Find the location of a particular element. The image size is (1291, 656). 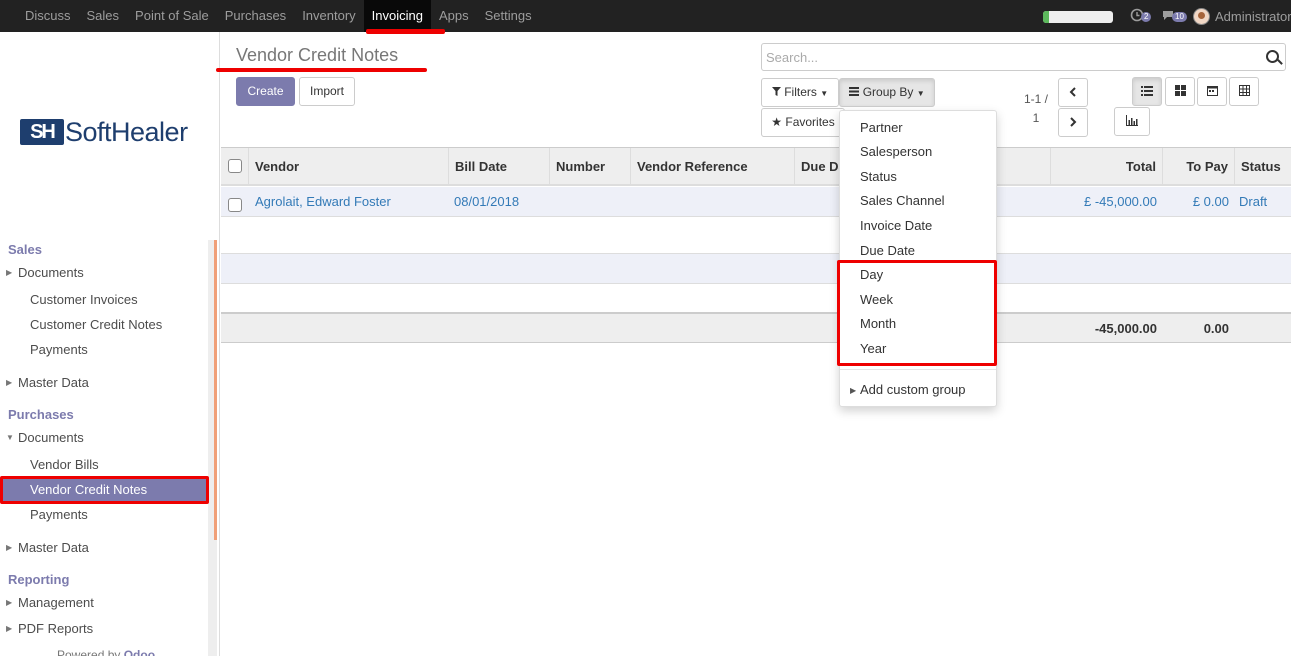

messages-button: 10 is located at coordinates (1174, 16).